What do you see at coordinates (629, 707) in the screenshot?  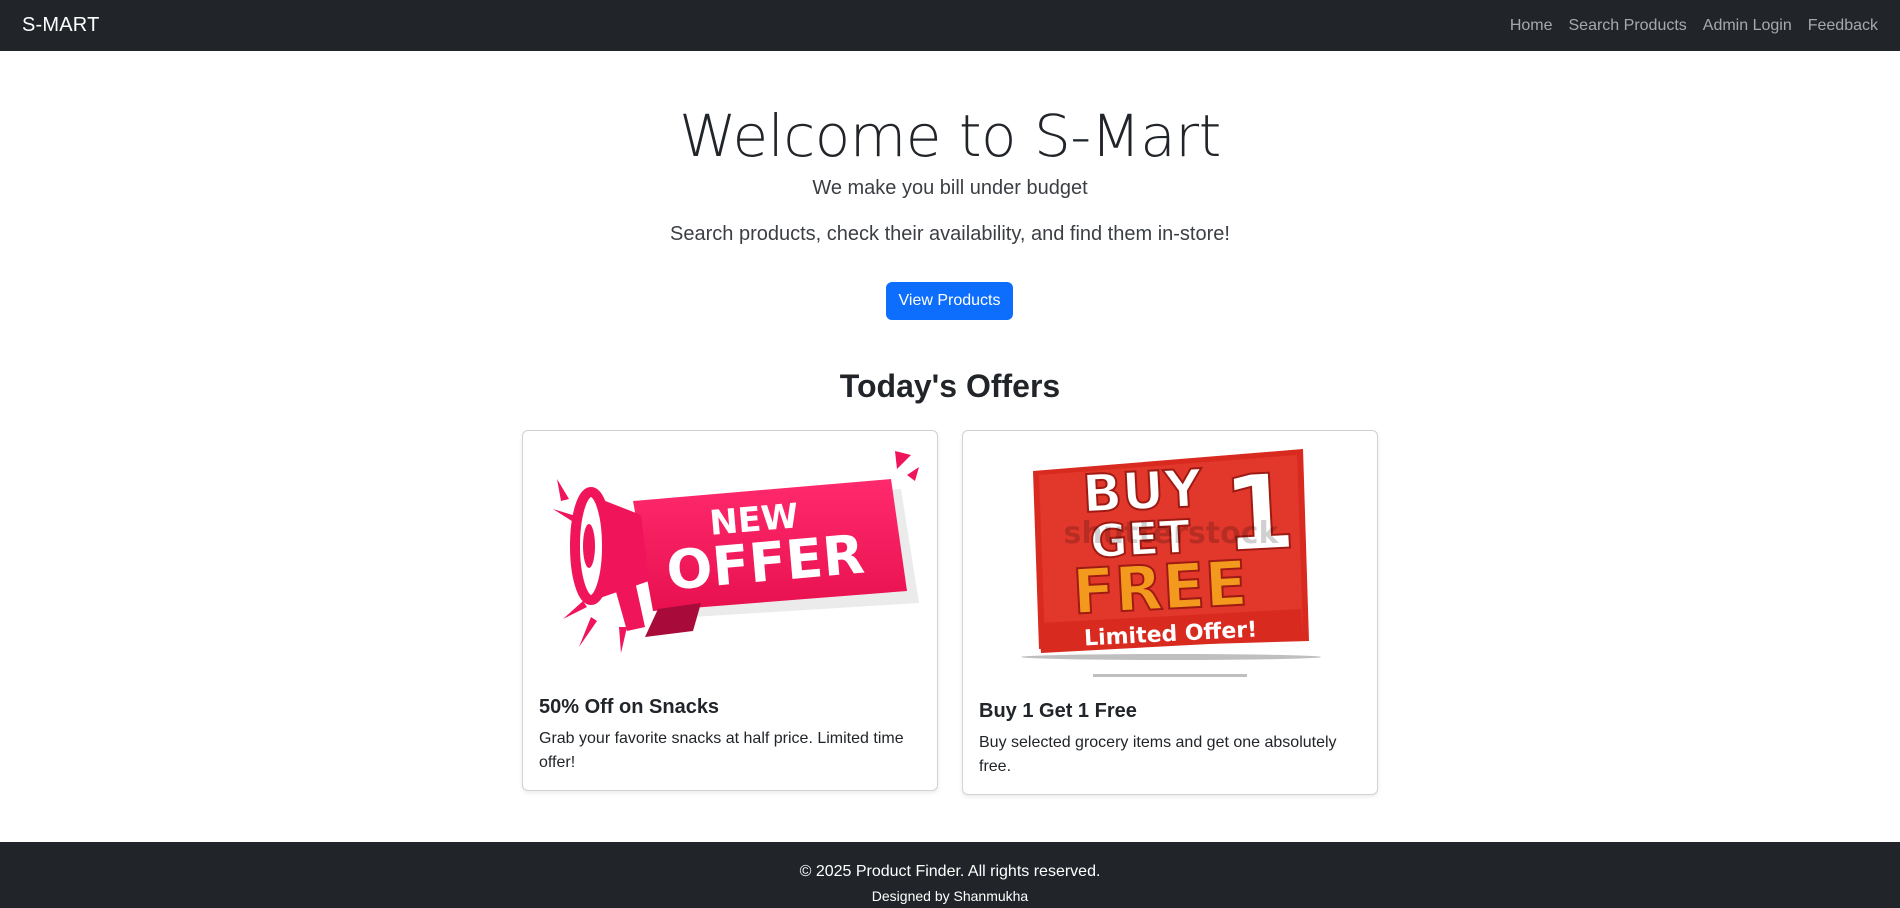 I see `card-title: 50% Off on Snacks` at bounding box center [629, 707].